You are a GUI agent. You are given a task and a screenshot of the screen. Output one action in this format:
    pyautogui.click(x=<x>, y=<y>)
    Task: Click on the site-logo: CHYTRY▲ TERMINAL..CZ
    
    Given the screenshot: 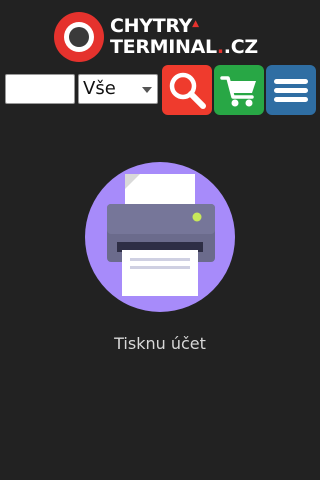 What is the action you would take?
    pyautogui.click(x=160, y=37)
    